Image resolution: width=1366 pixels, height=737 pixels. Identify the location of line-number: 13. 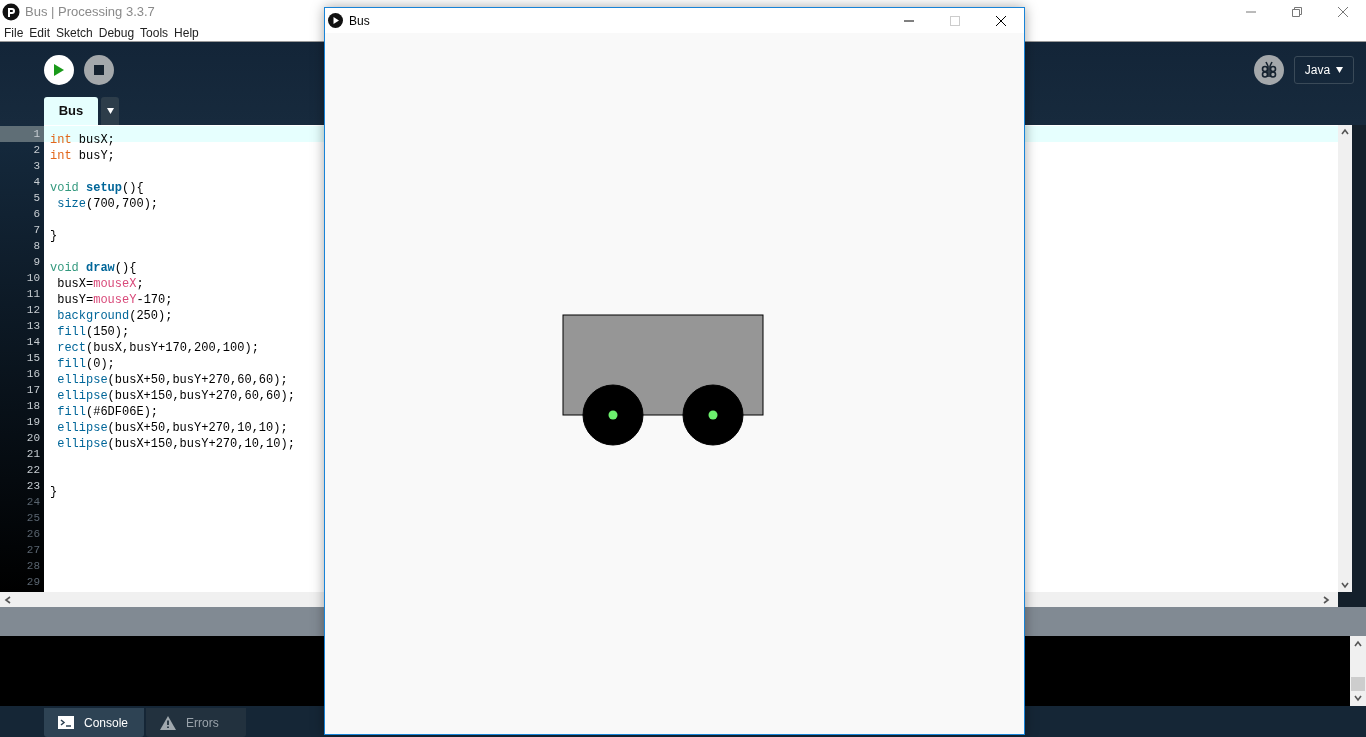
(33, 326).